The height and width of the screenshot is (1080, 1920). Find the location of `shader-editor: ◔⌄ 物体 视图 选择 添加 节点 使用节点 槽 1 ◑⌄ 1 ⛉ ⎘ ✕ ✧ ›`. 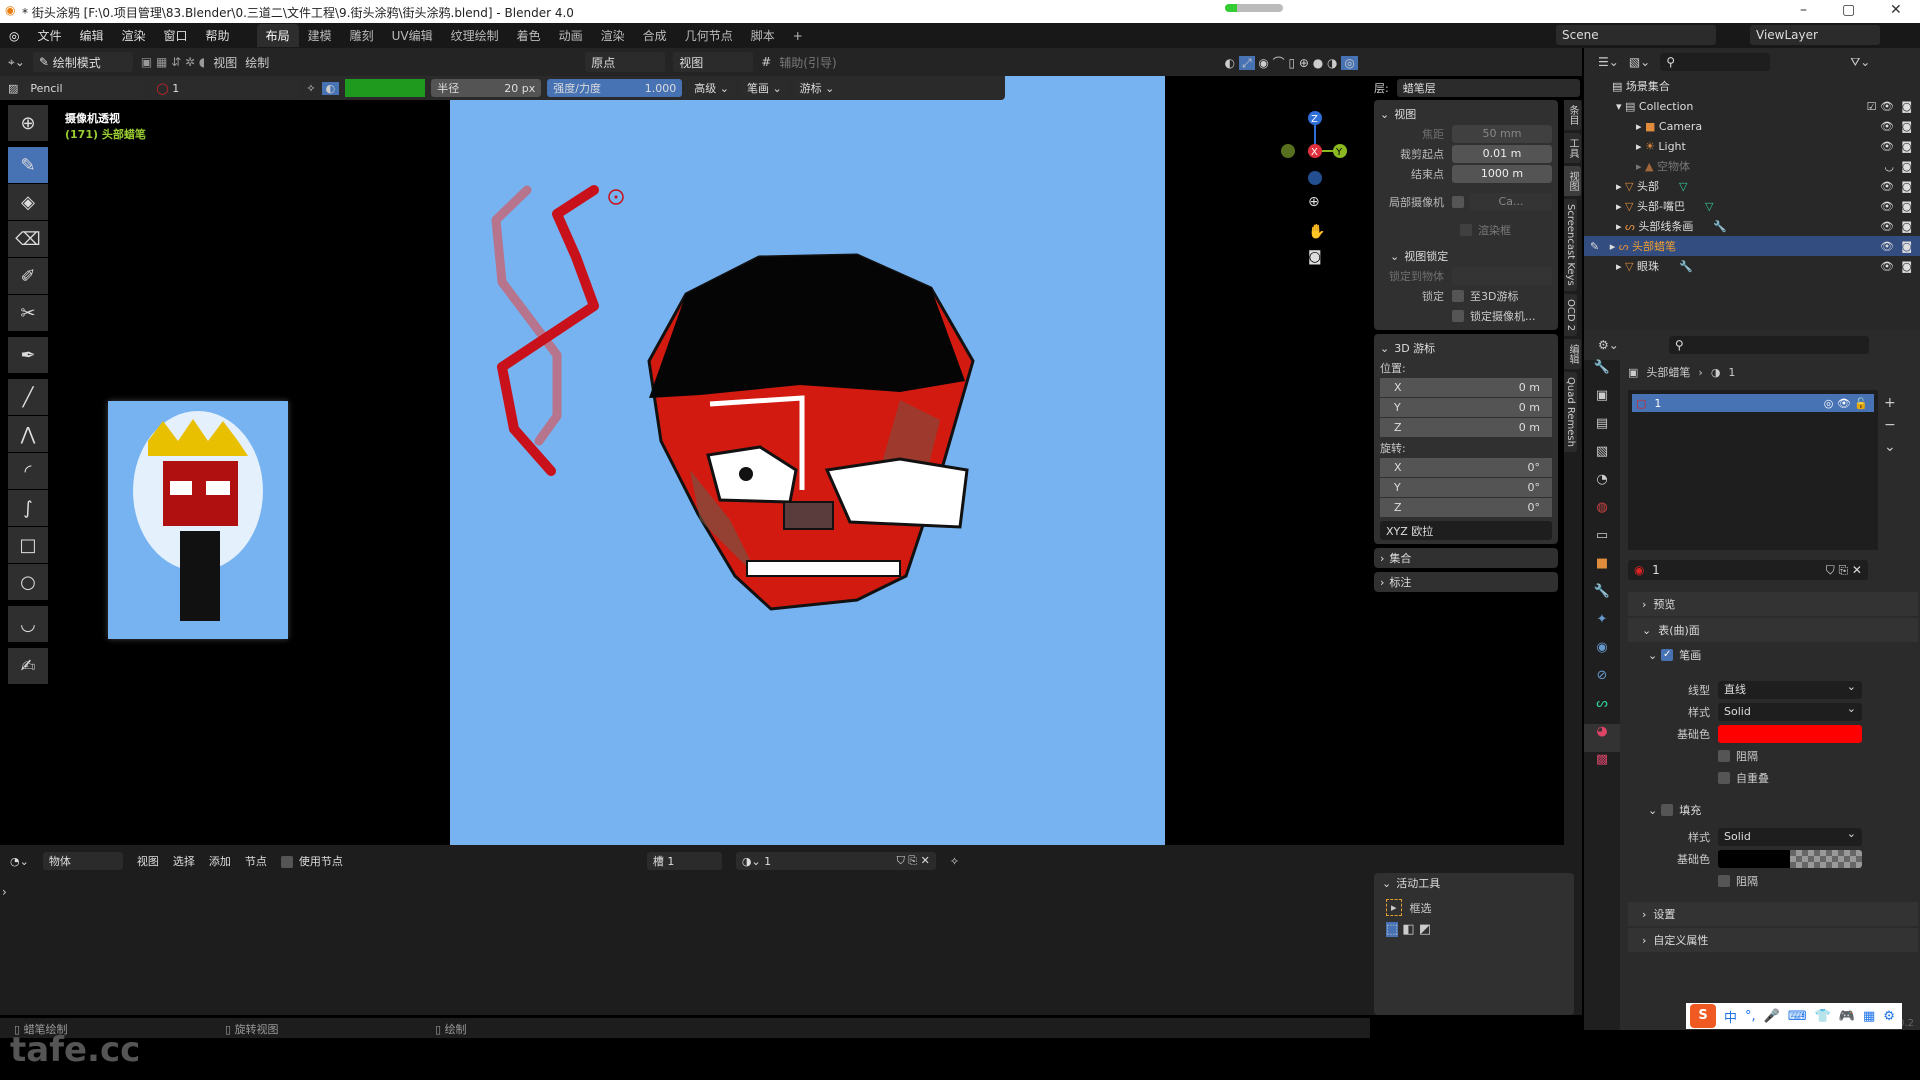

shader-editor: ◔⌄ 物体 视图 选择 添加 节点 使用节点 槽 1 ◑⌄ 1 ⛉ ⎘ ✕ ✧ › is located at coordinates (791, 930).